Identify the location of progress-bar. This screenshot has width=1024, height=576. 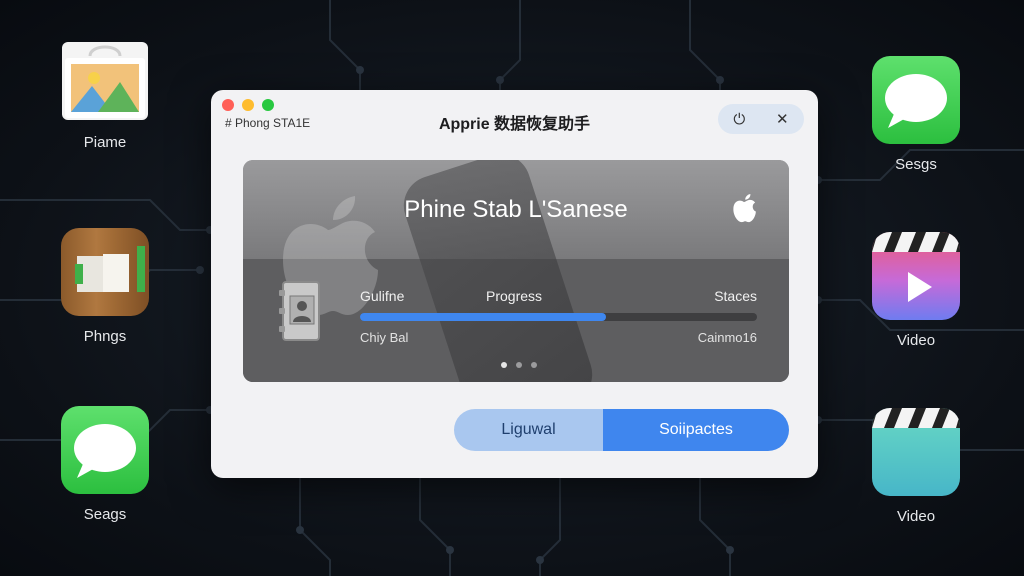
(558, 317).